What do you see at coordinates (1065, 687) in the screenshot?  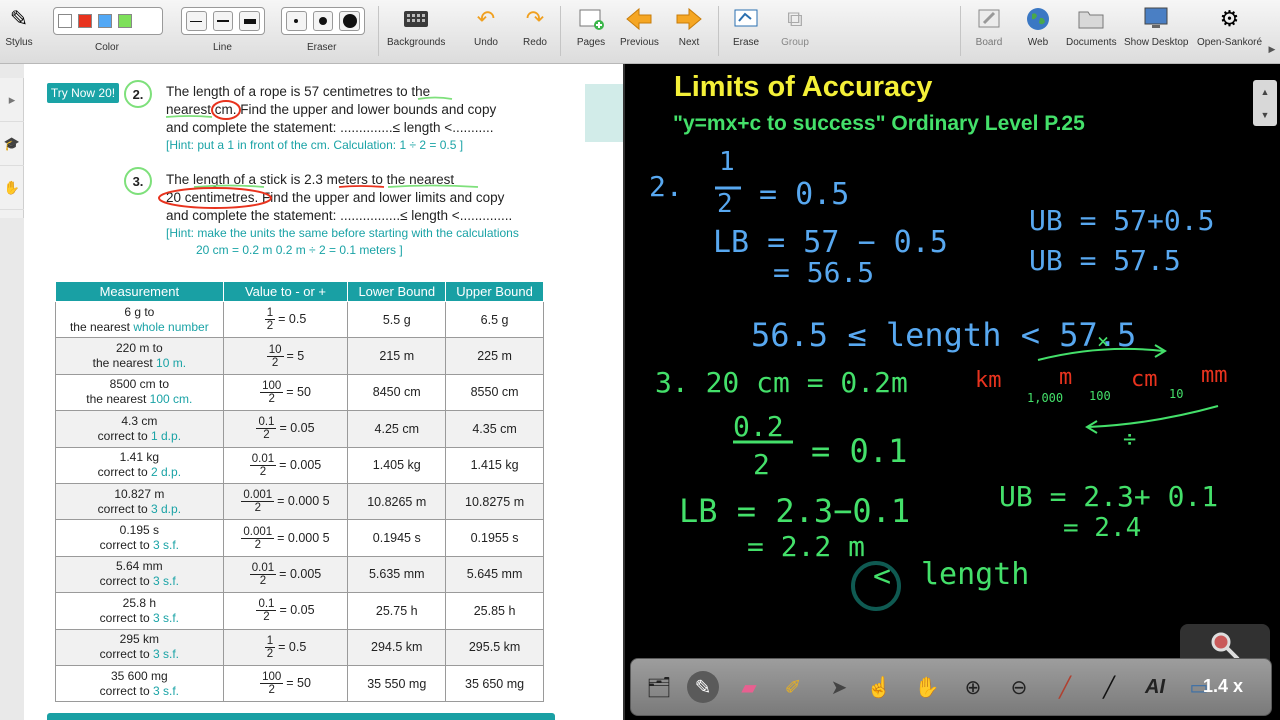 I see `pointer-icon: ╱` at bounding box center [1065, 687].